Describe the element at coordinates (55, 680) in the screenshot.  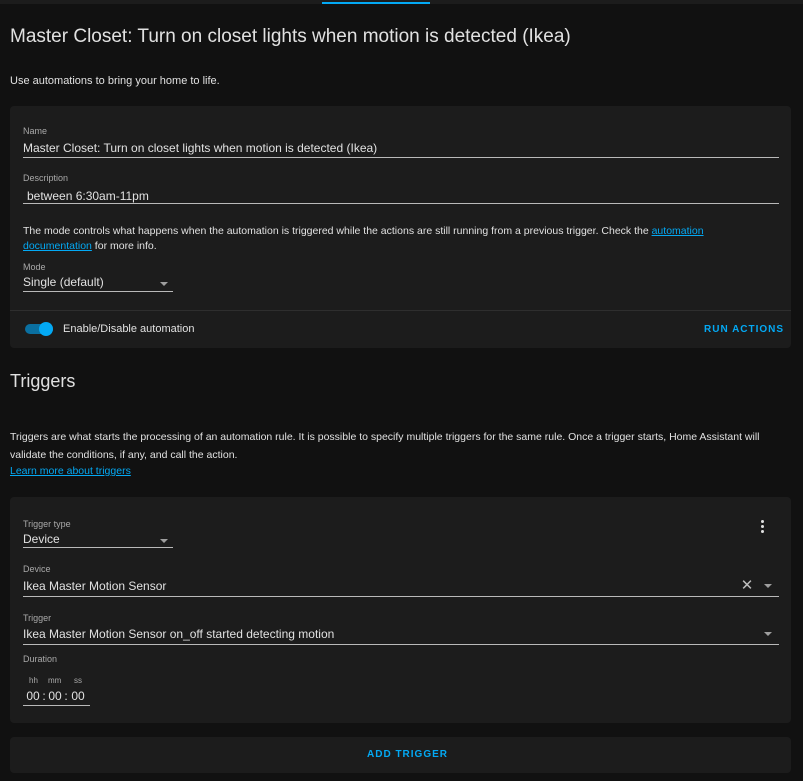
I see `duration-minutes-unit: mm` at that location.